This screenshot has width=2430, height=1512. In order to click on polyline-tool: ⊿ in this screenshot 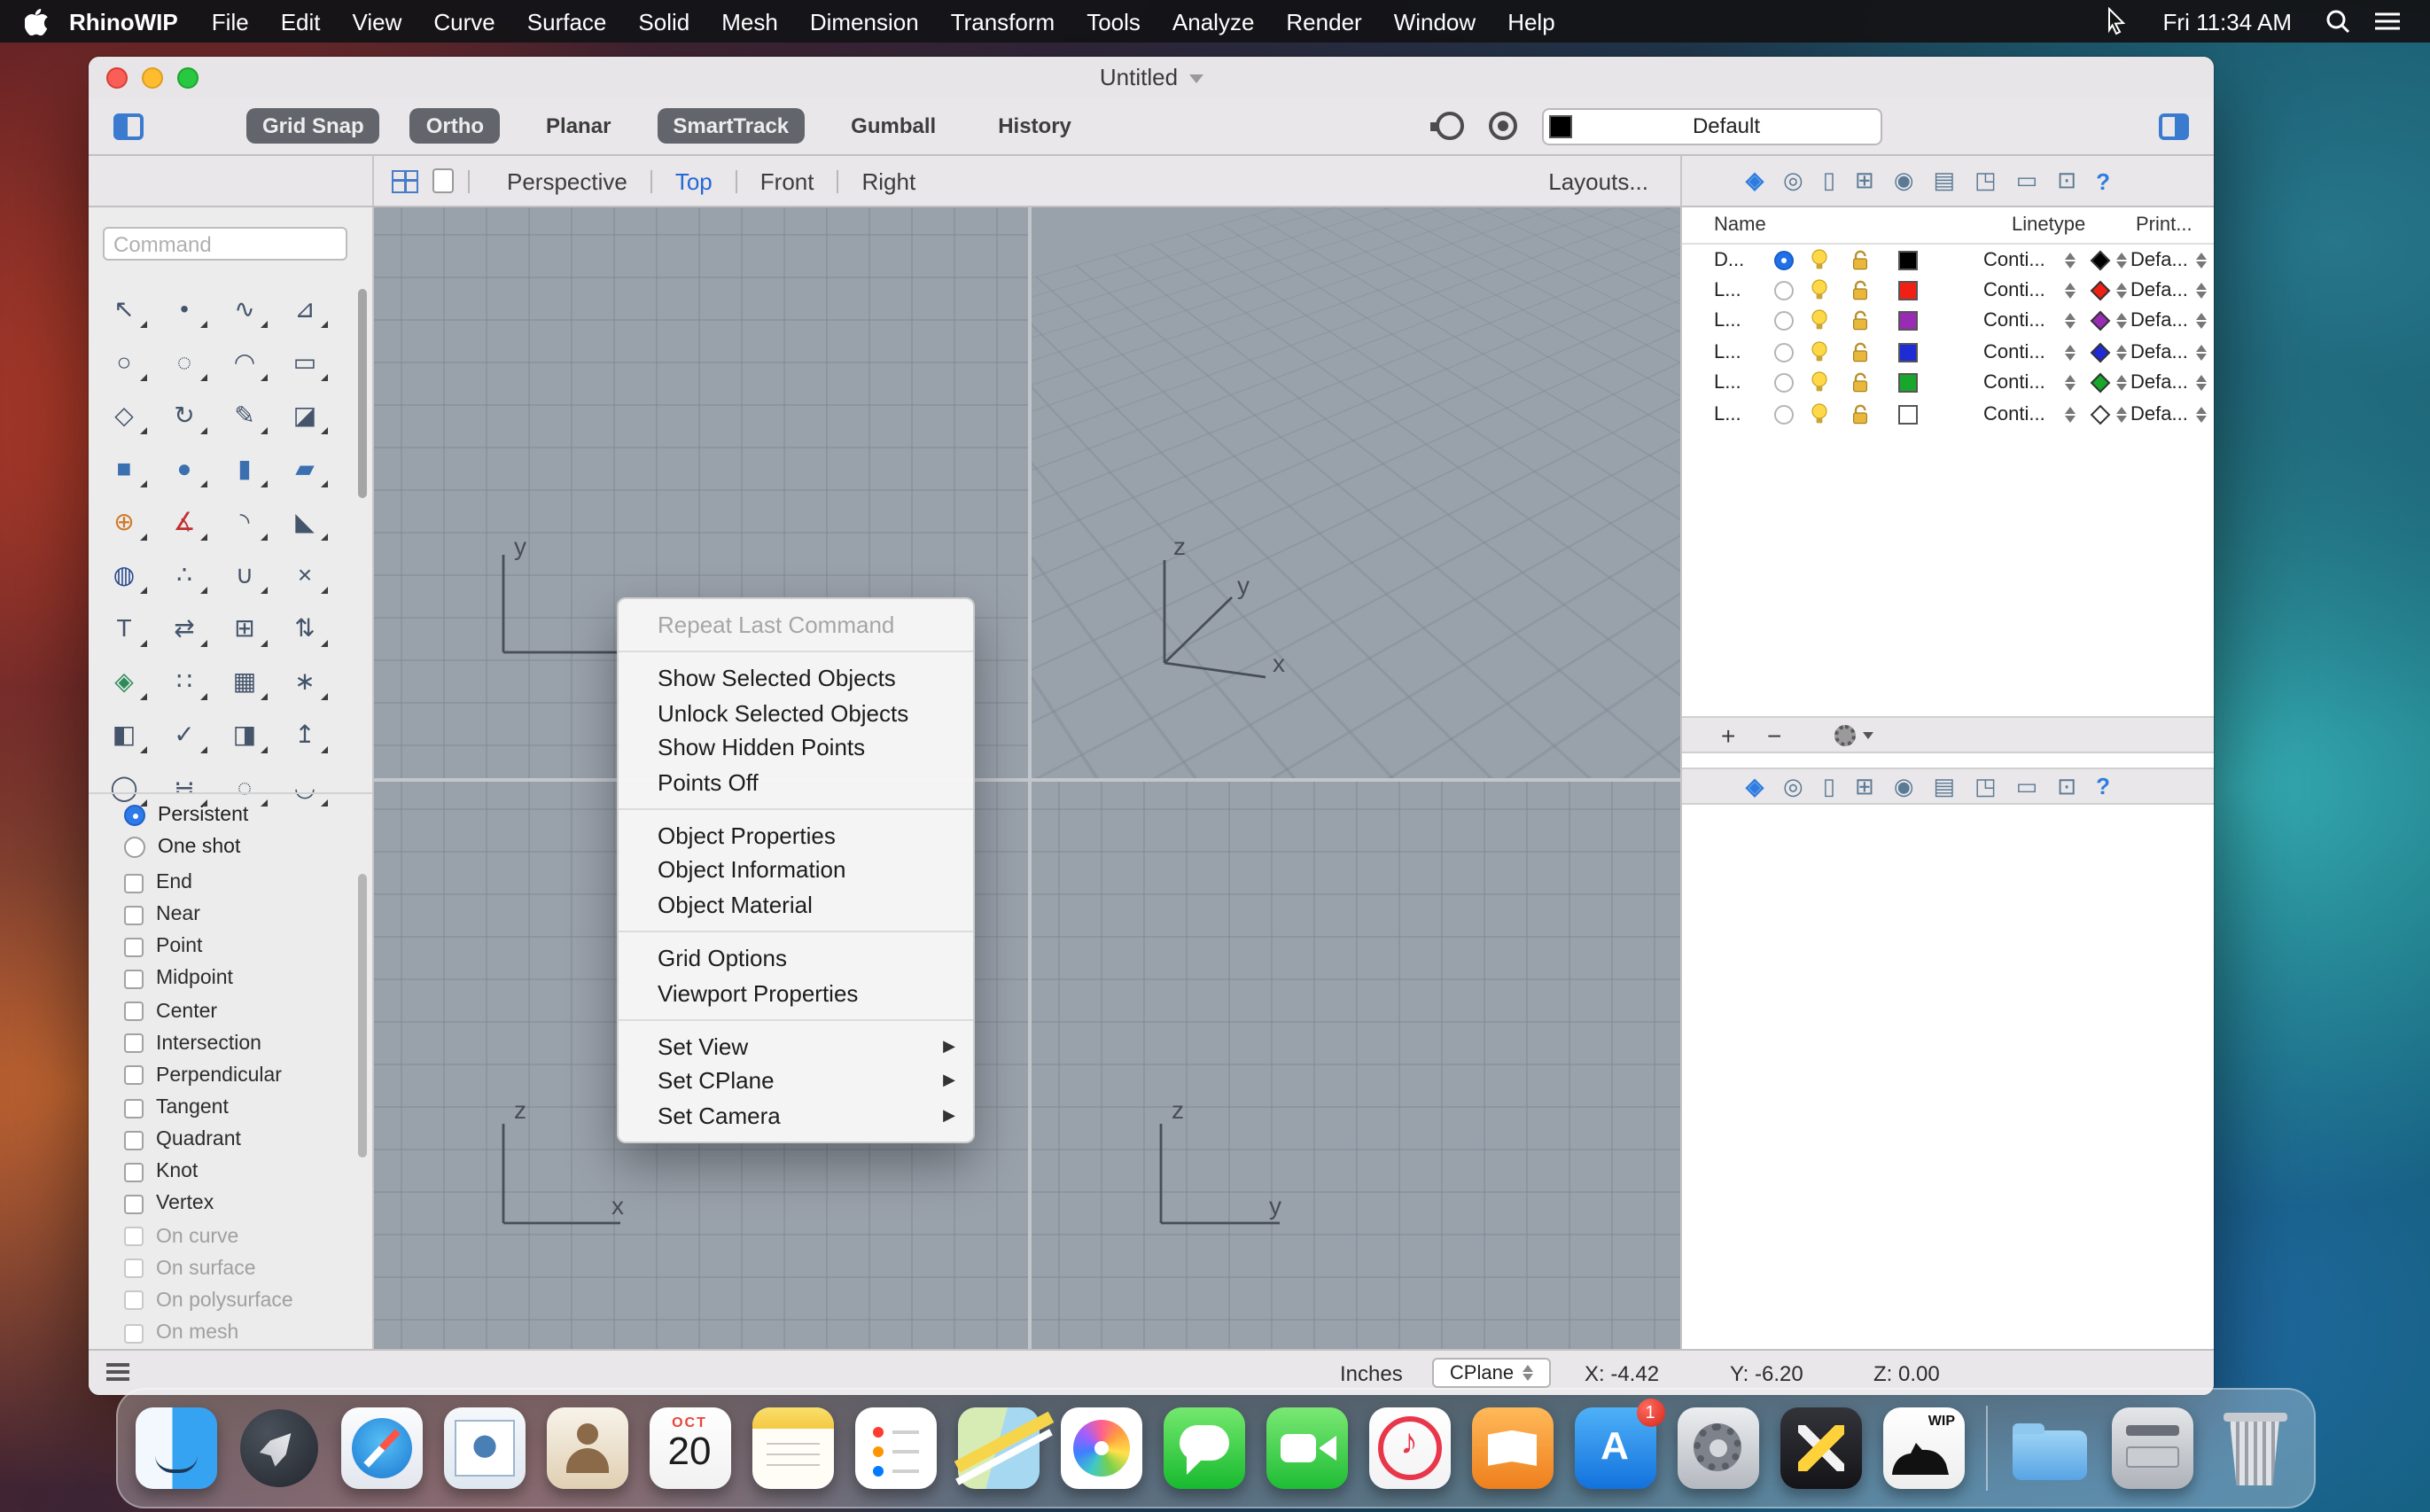, I will do `click(305, 308)`.